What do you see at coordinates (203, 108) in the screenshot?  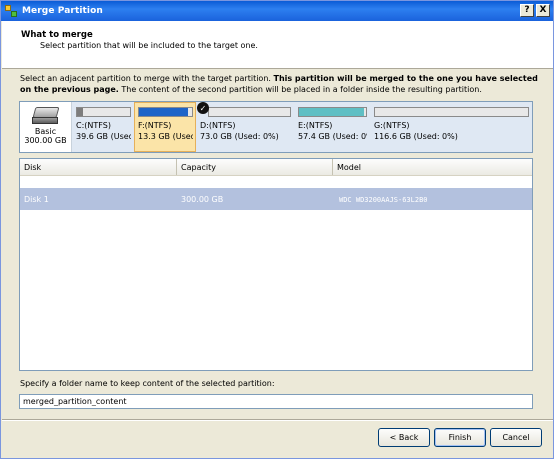 I see `checkmark-icon: ✓` at bounding box center [203, 108].